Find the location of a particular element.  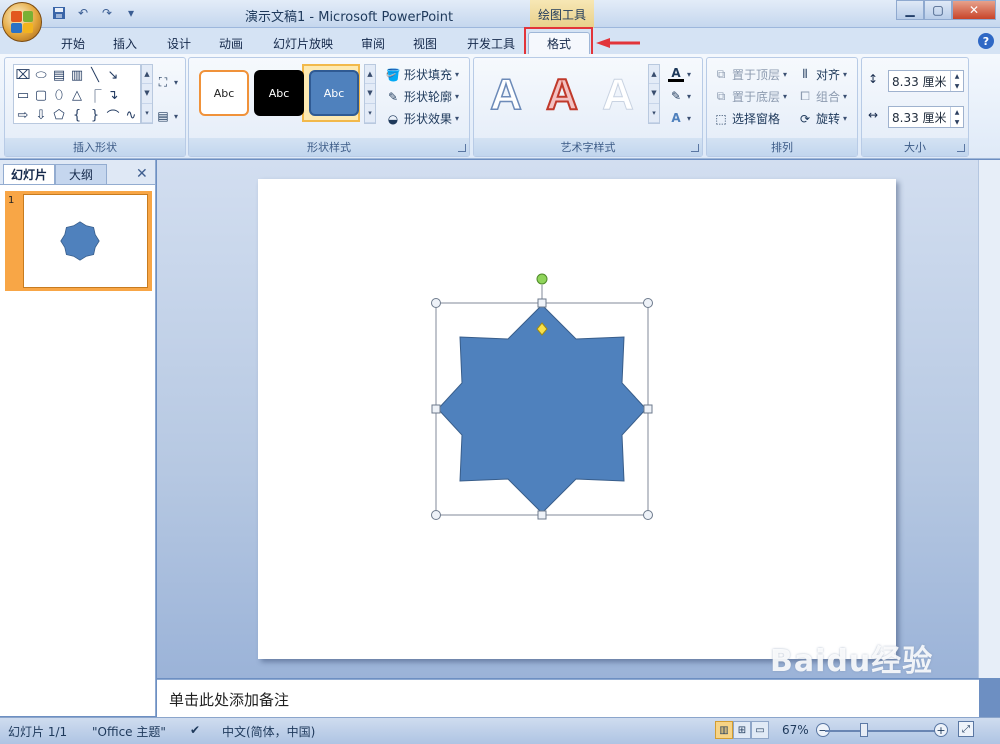

resize-handle-bottom-right is located at coordinates (648, 515).